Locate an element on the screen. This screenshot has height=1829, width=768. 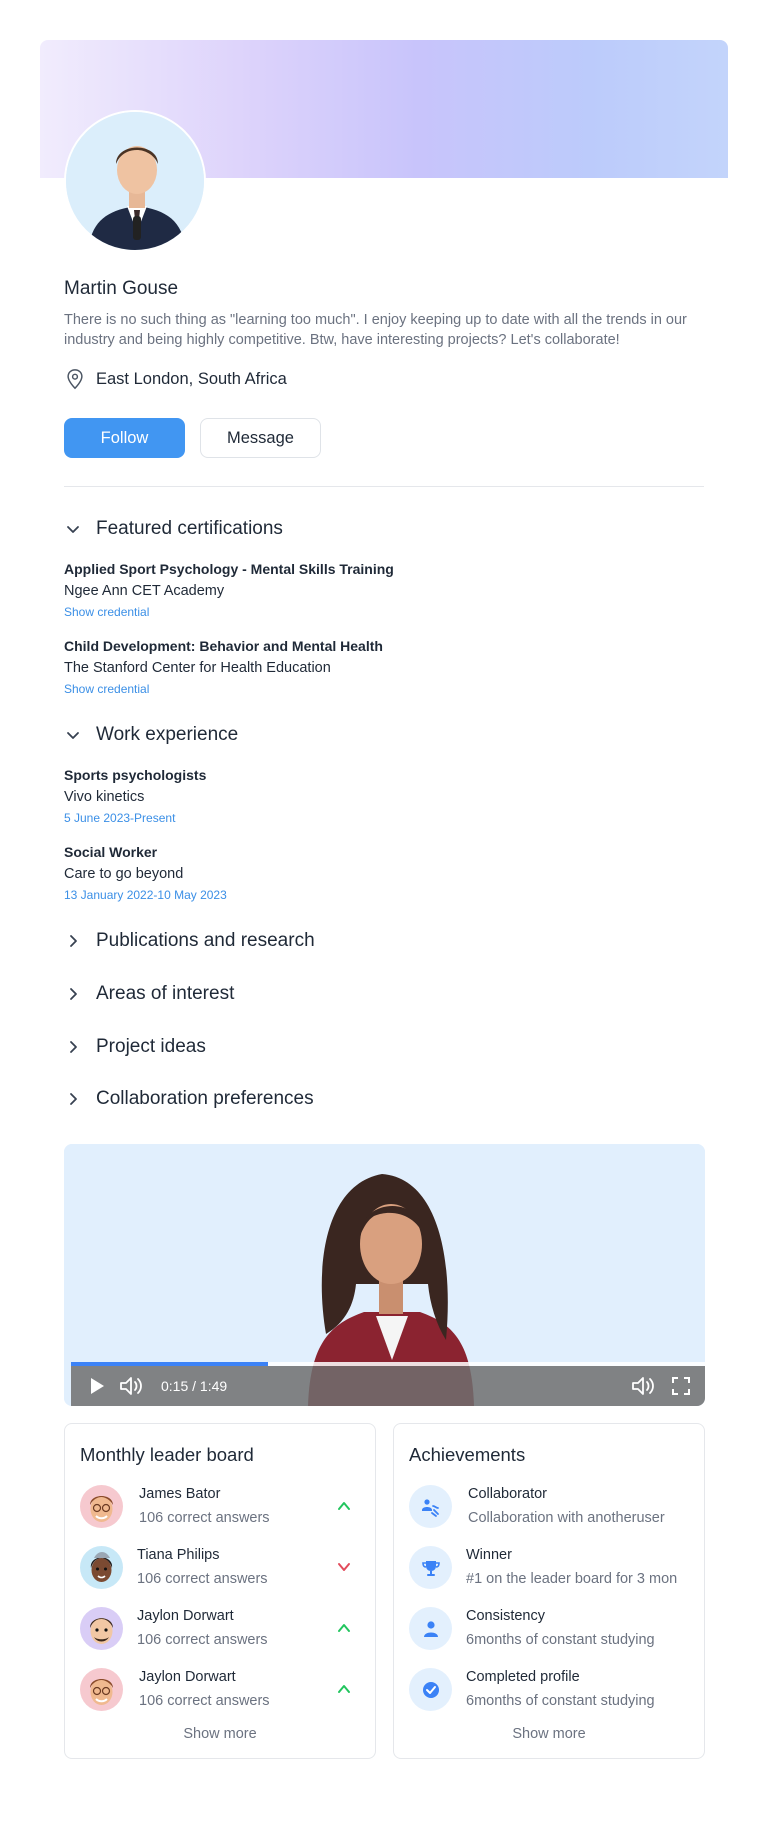
section-projects-title: Project ideas is located at coordinates (151, 1046).